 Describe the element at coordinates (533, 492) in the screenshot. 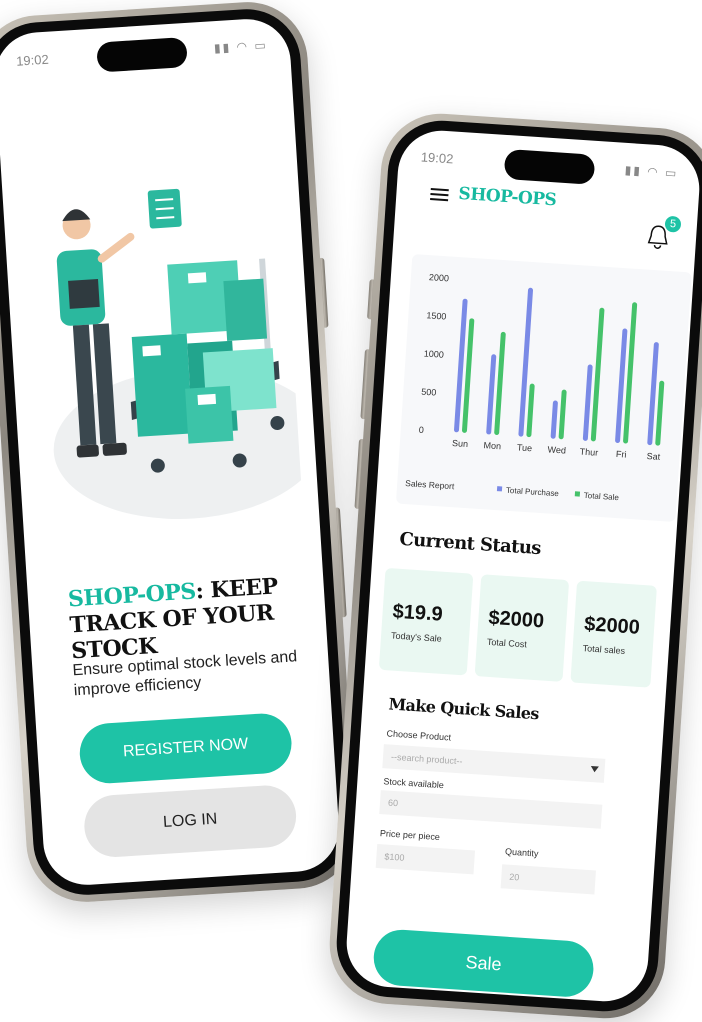

I see `legend-label: Total Purchase` at that location.